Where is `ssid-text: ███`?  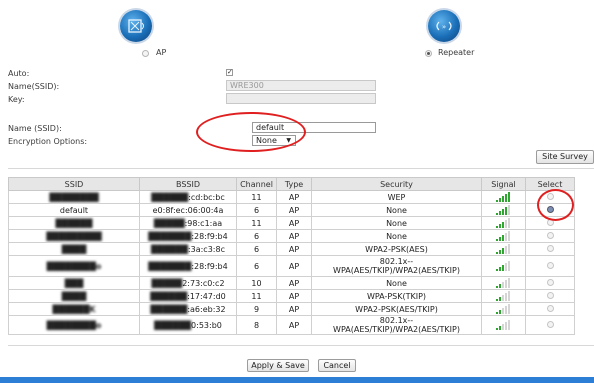
ssid-text: ███ is located at coordinates (74, 283).